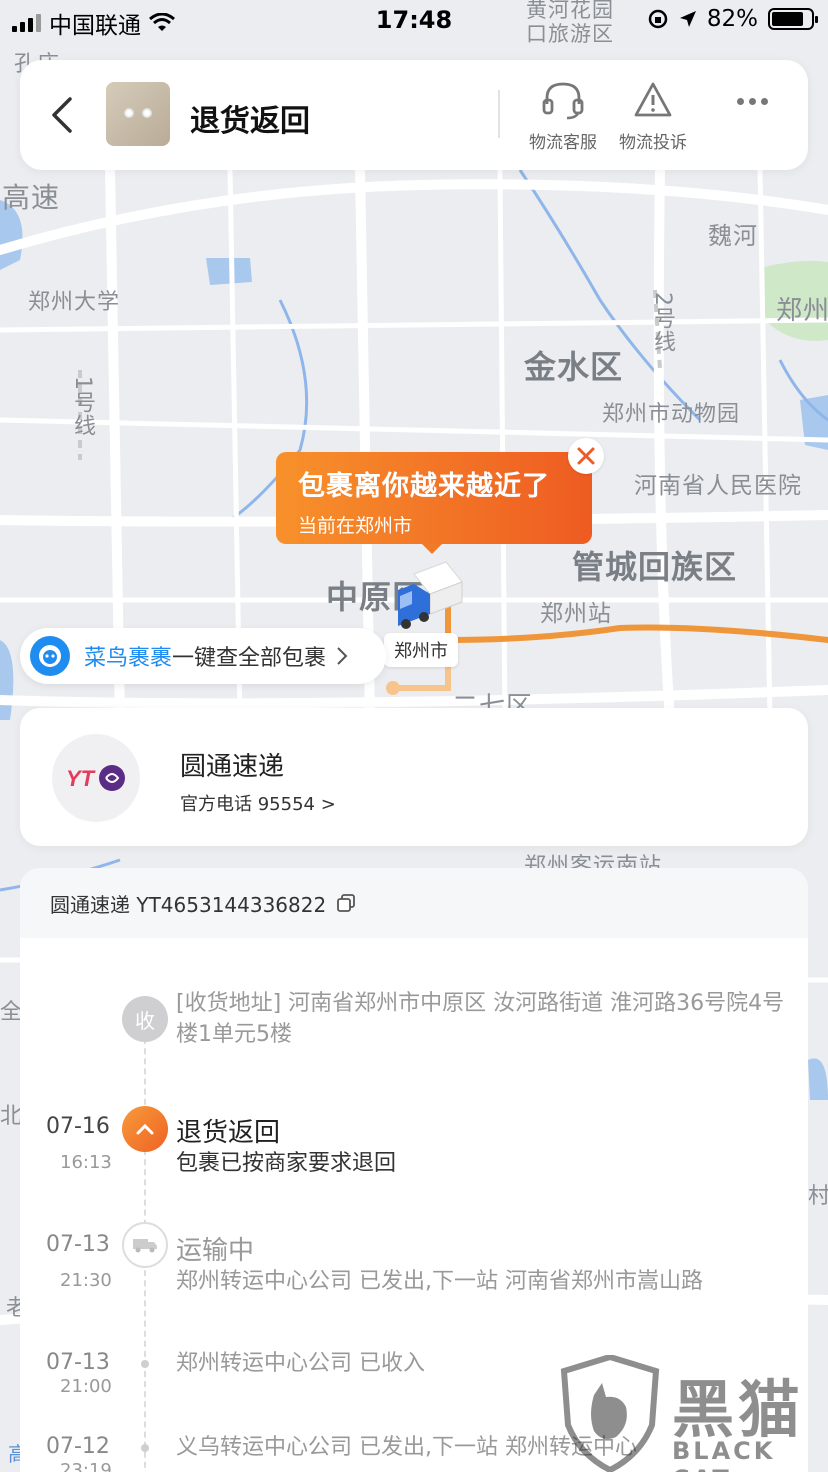  Describe the element at coordinates (563, 101) in the screenshot. I see `headset-icon` at that location.